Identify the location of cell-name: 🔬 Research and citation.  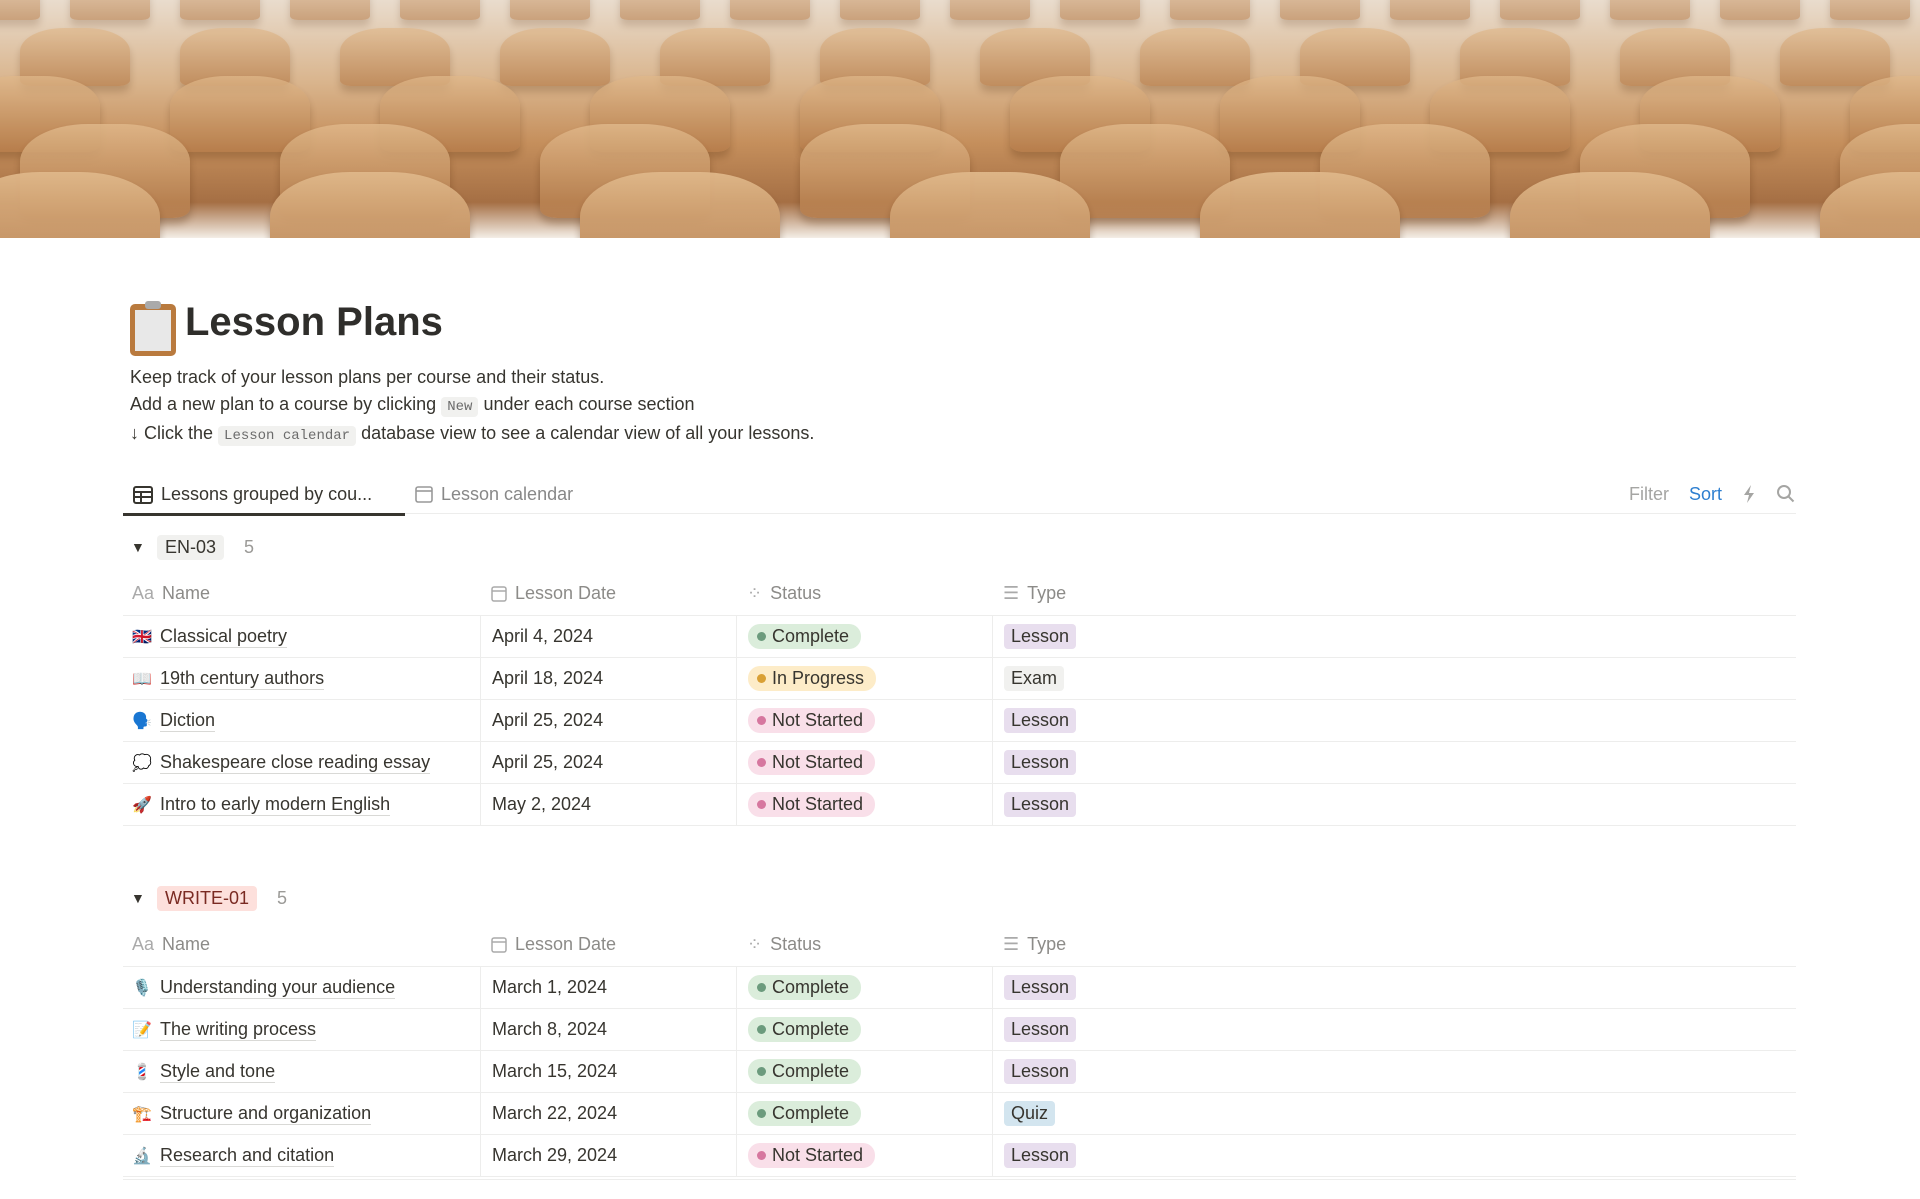
(301, 1155).